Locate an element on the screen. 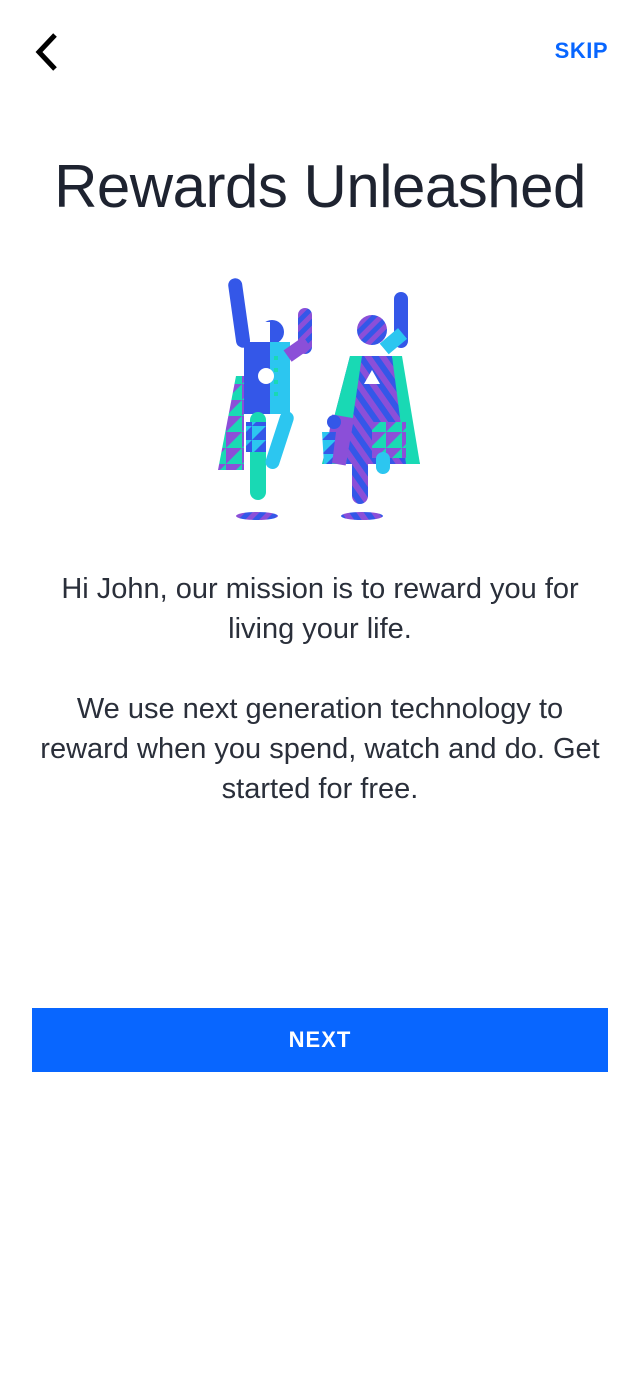 Image resolution: width=640 pixels, height=1384 pixels. two-jumping-people-illustration is located at coordinates (319, 399).